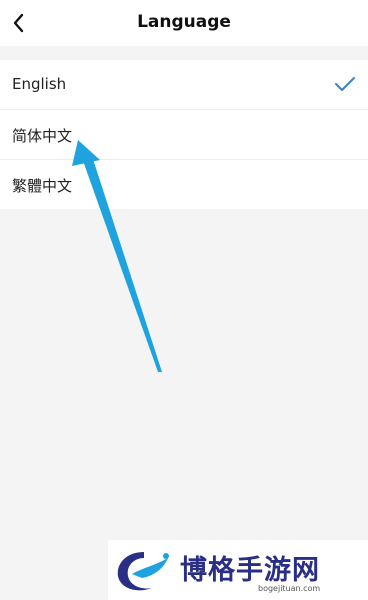 The width and height of the screenshot is (368, 600). Describe the element at coordinates (345, 84) in the screenshot. I see `checkmark-icon` at that location.